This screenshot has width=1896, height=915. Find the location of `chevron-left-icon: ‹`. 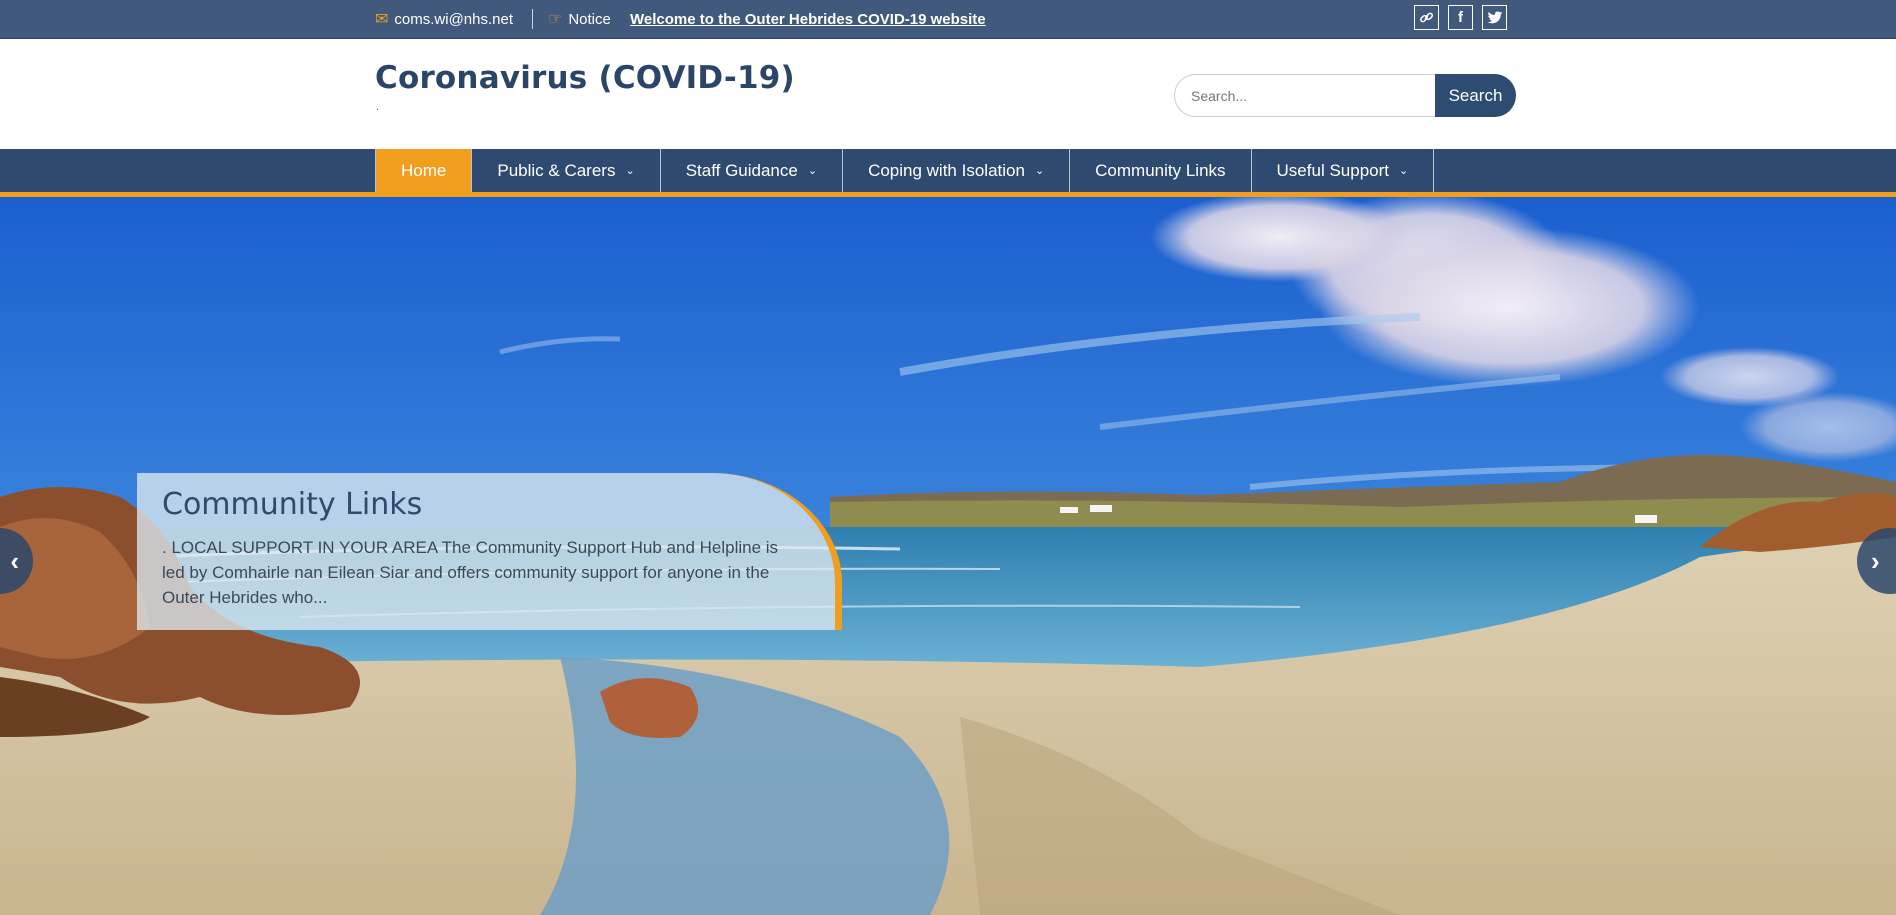

chevron-left-icon: ‹ is located at coordinates (14, 560).